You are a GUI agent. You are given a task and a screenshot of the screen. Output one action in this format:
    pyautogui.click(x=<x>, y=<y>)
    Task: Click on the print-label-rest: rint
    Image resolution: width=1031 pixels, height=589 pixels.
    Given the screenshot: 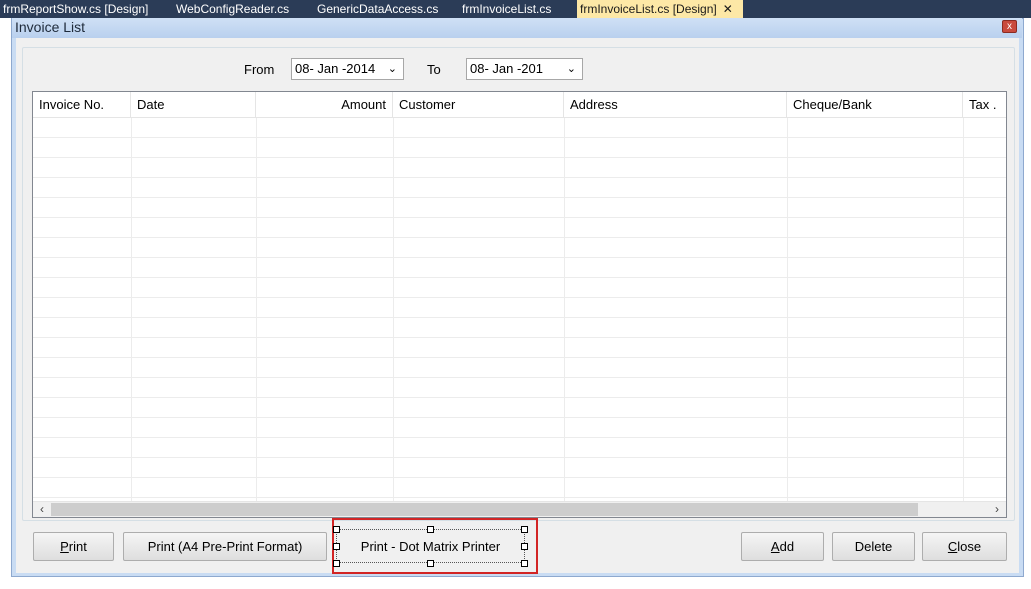 What is the action you would take?
    pyautogui.click(x=77, y=546)
    